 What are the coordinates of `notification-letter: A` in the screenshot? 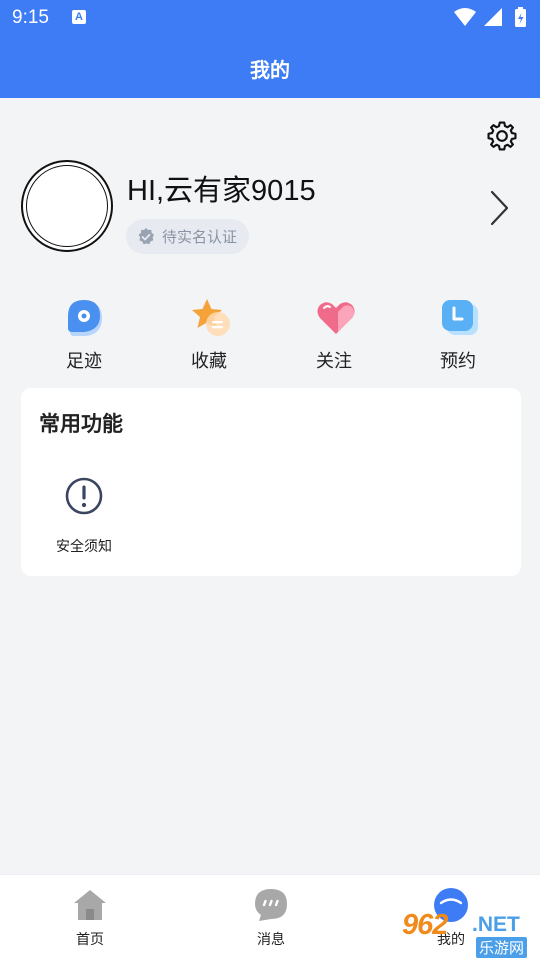 It's located at (79, 17).